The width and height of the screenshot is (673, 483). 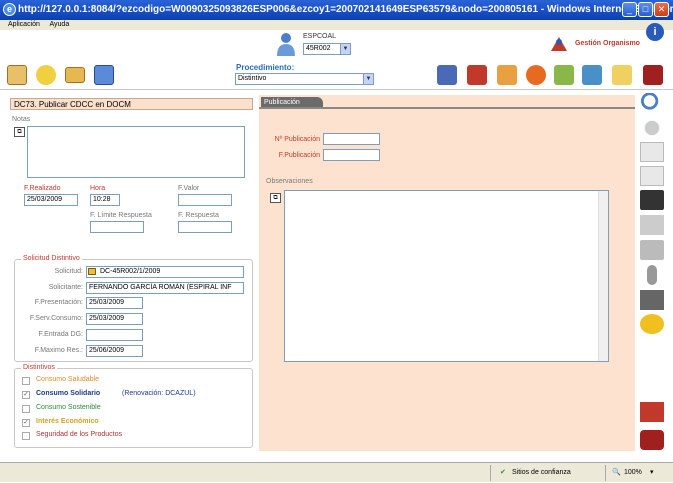 I want to click on save-icon, so click(x=652, y=200).